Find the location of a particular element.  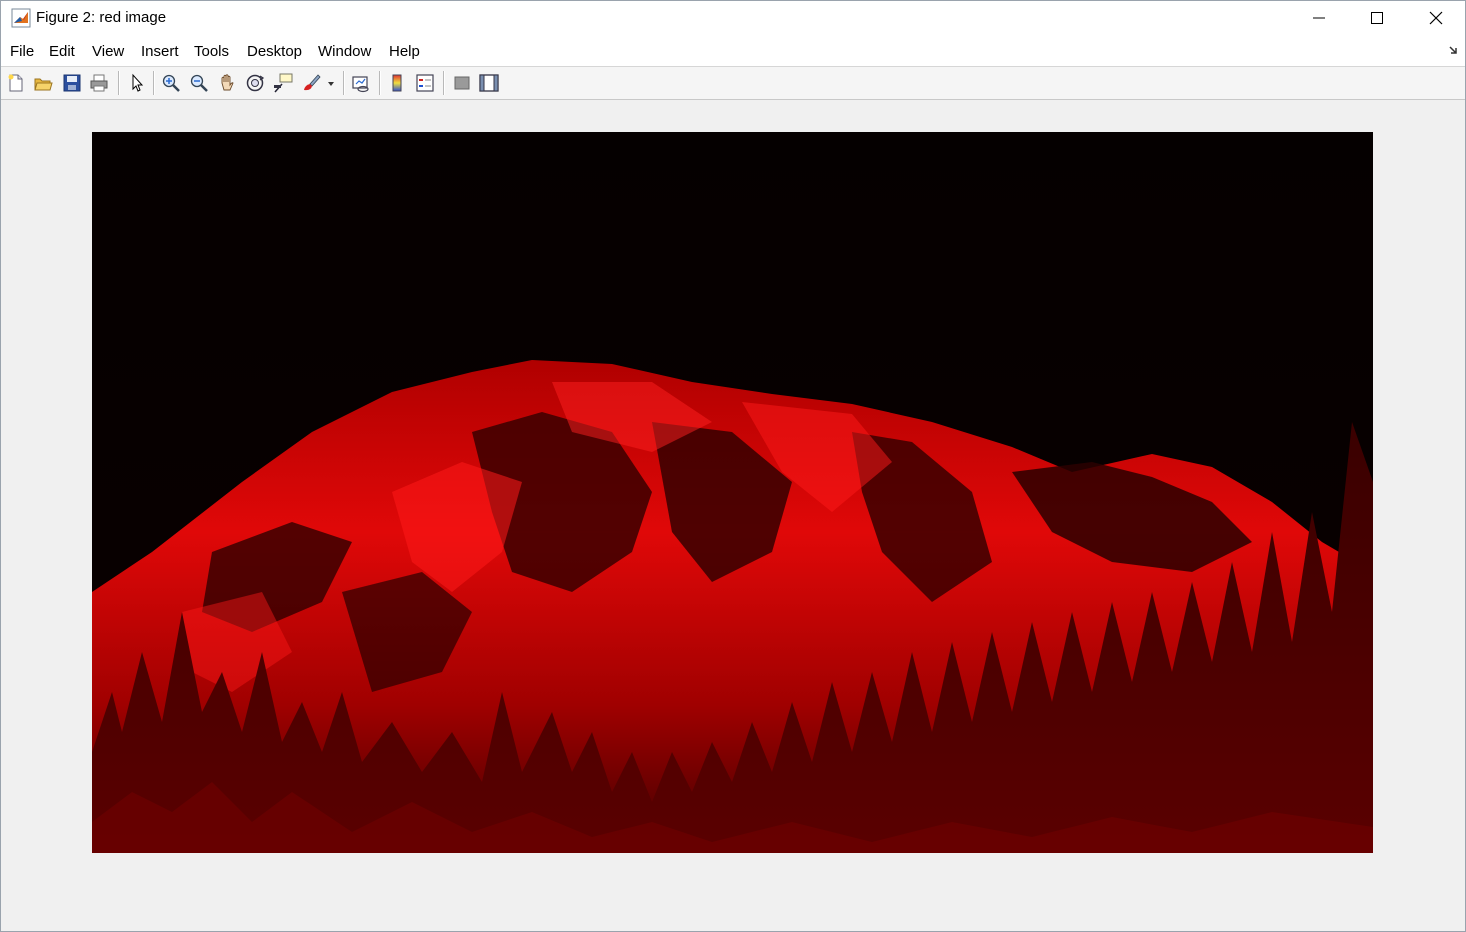

minimize-button is located at coordinates (1319, 17).